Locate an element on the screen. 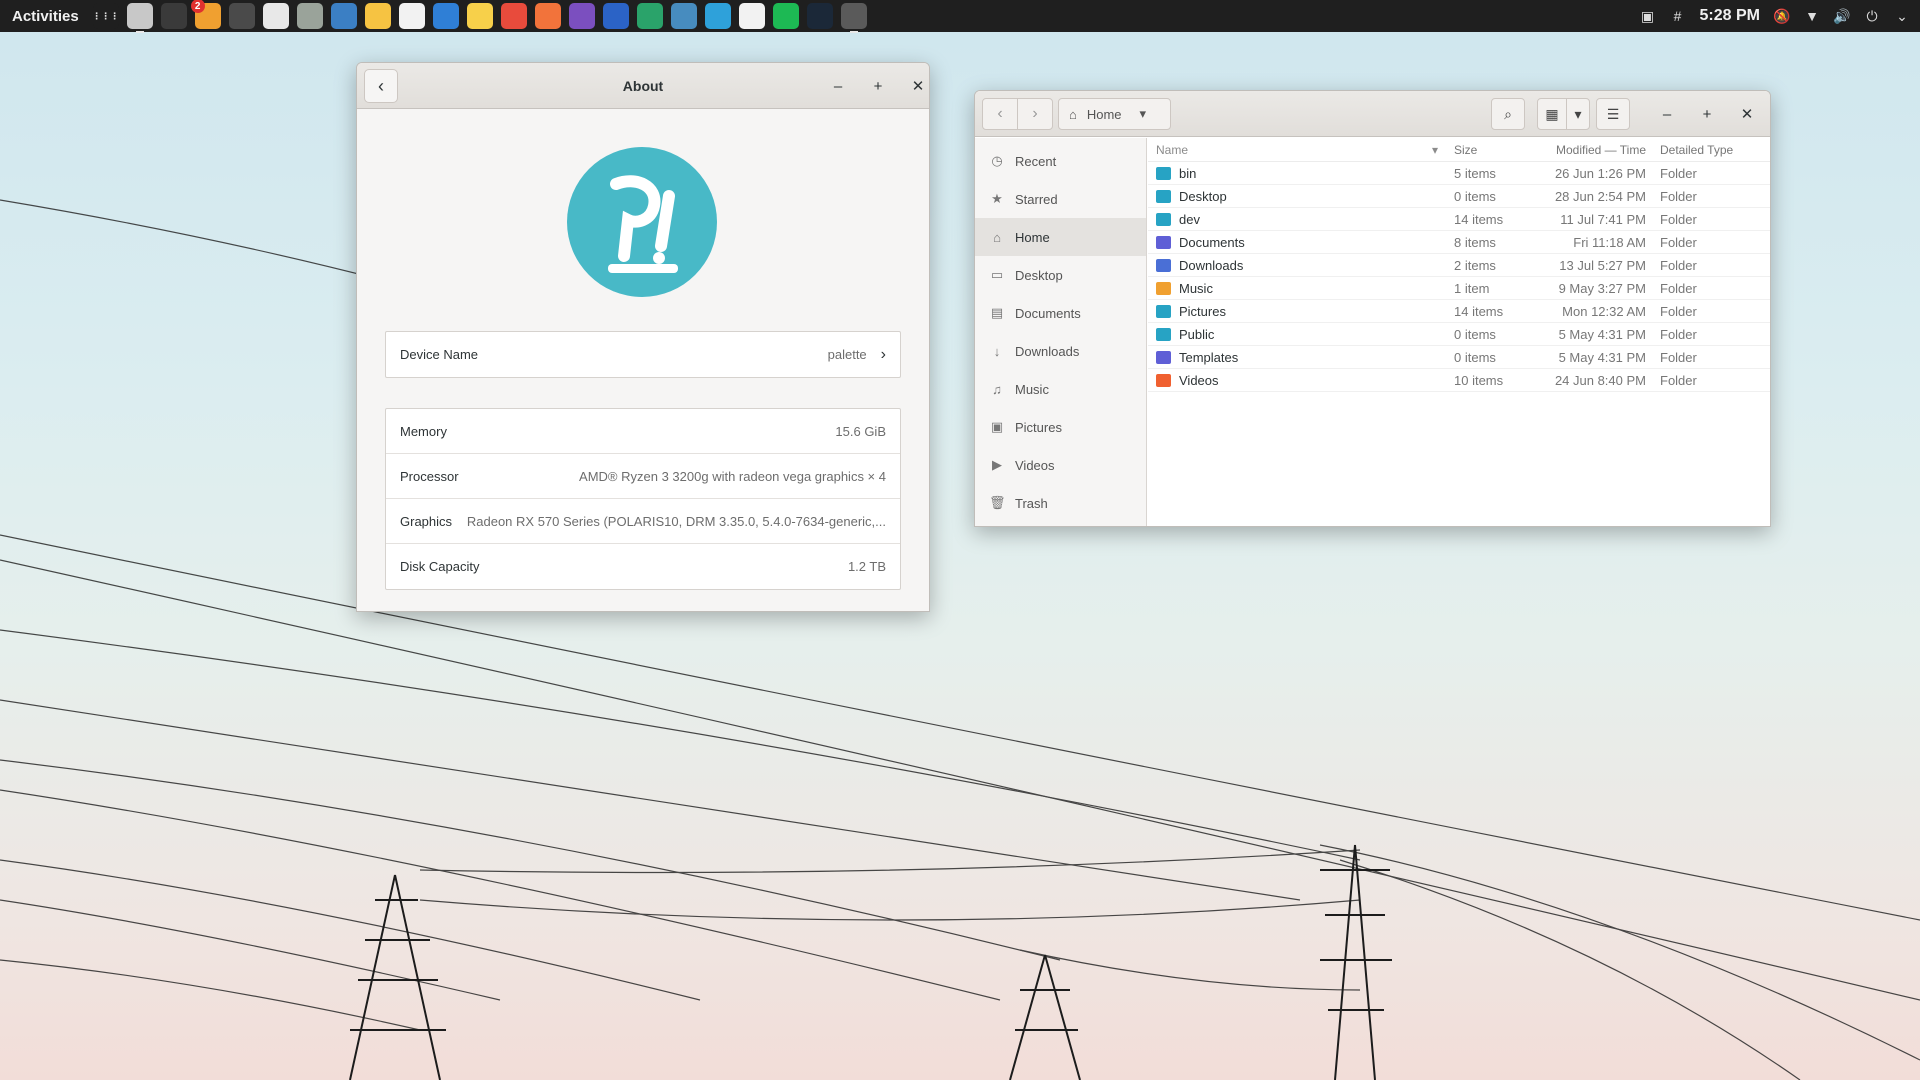  power-icon: ⏻ is located at coordinates (1872, 16).